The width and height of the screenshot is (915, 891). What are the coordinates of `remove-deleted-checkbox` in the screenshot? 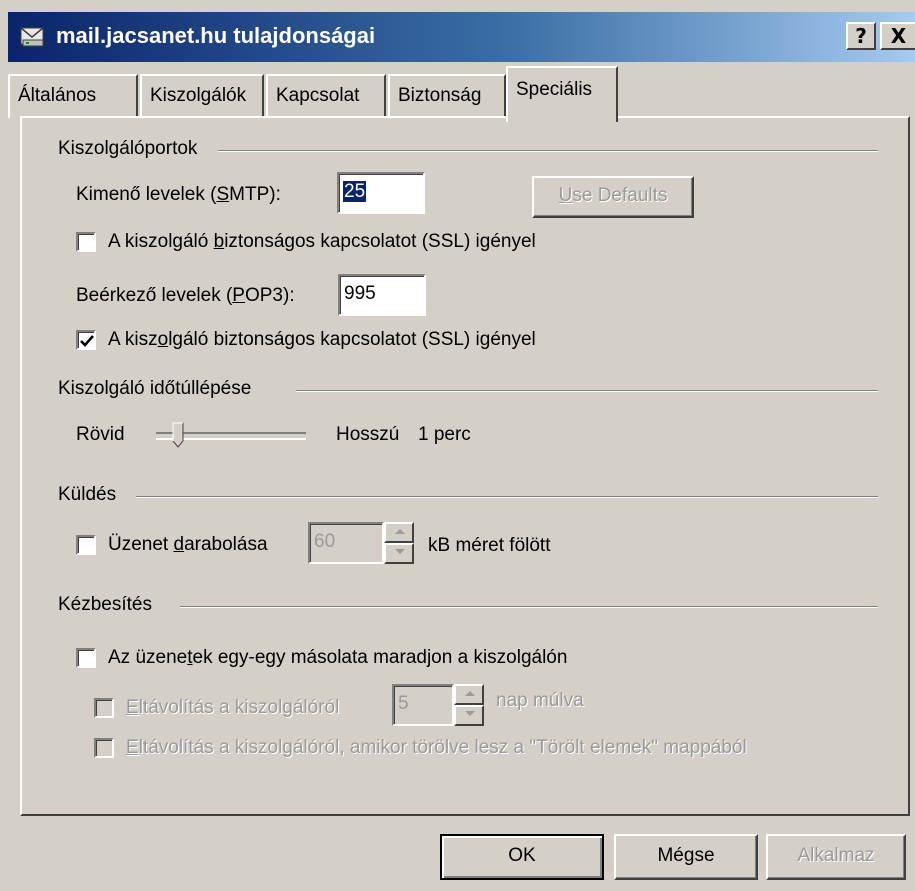 It's located at (104, 748).